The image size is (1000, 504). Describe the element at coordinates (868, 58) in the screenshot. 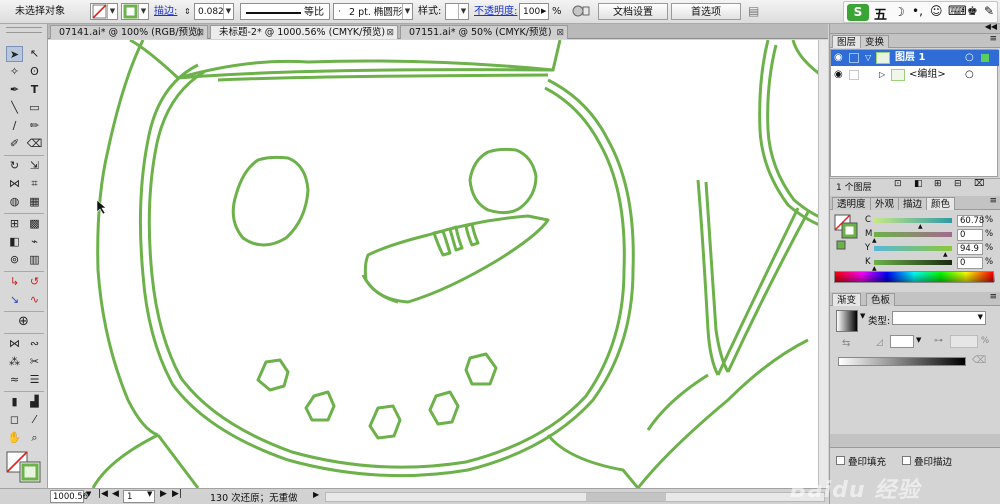

I see `chevron-down-icon: ▽` at that location.